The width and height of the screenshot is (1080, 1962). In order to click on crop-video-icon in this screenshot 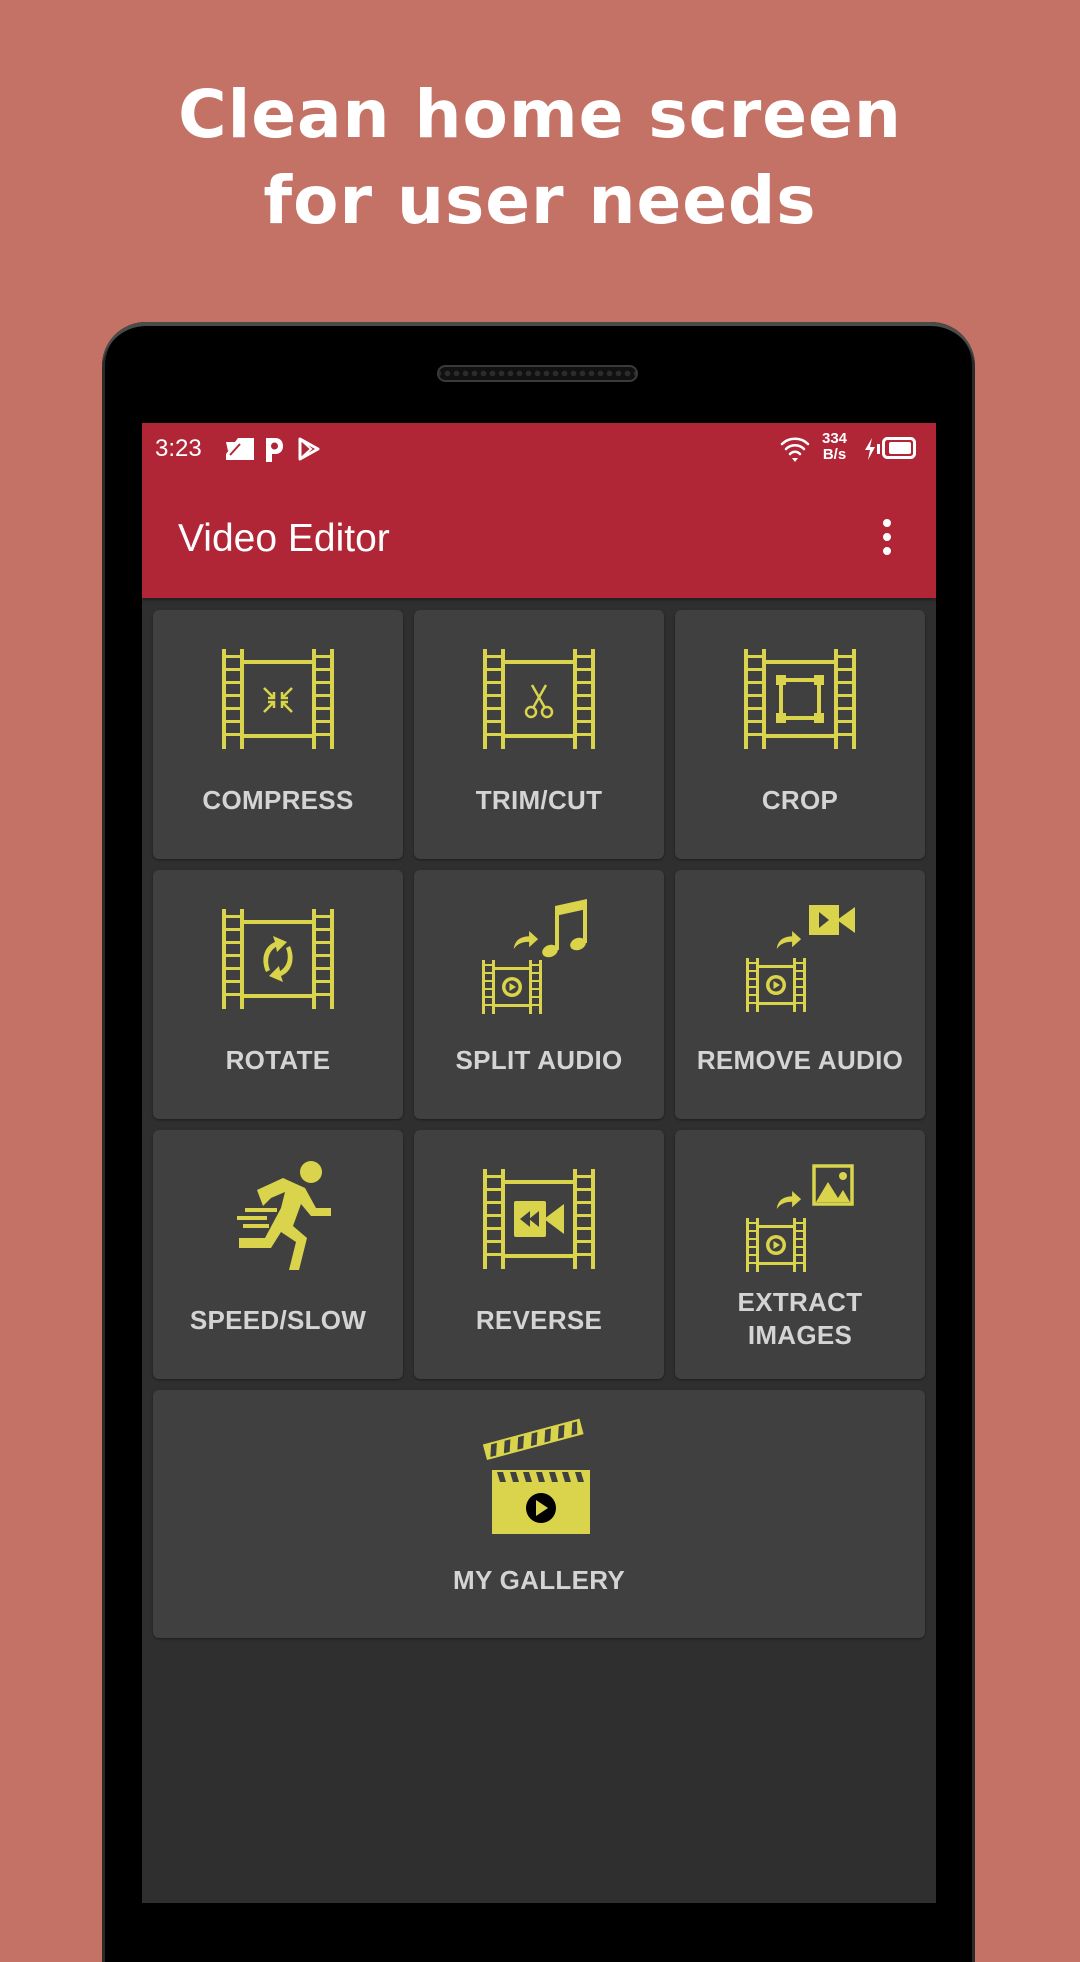, I will do `click(800, 699)`.